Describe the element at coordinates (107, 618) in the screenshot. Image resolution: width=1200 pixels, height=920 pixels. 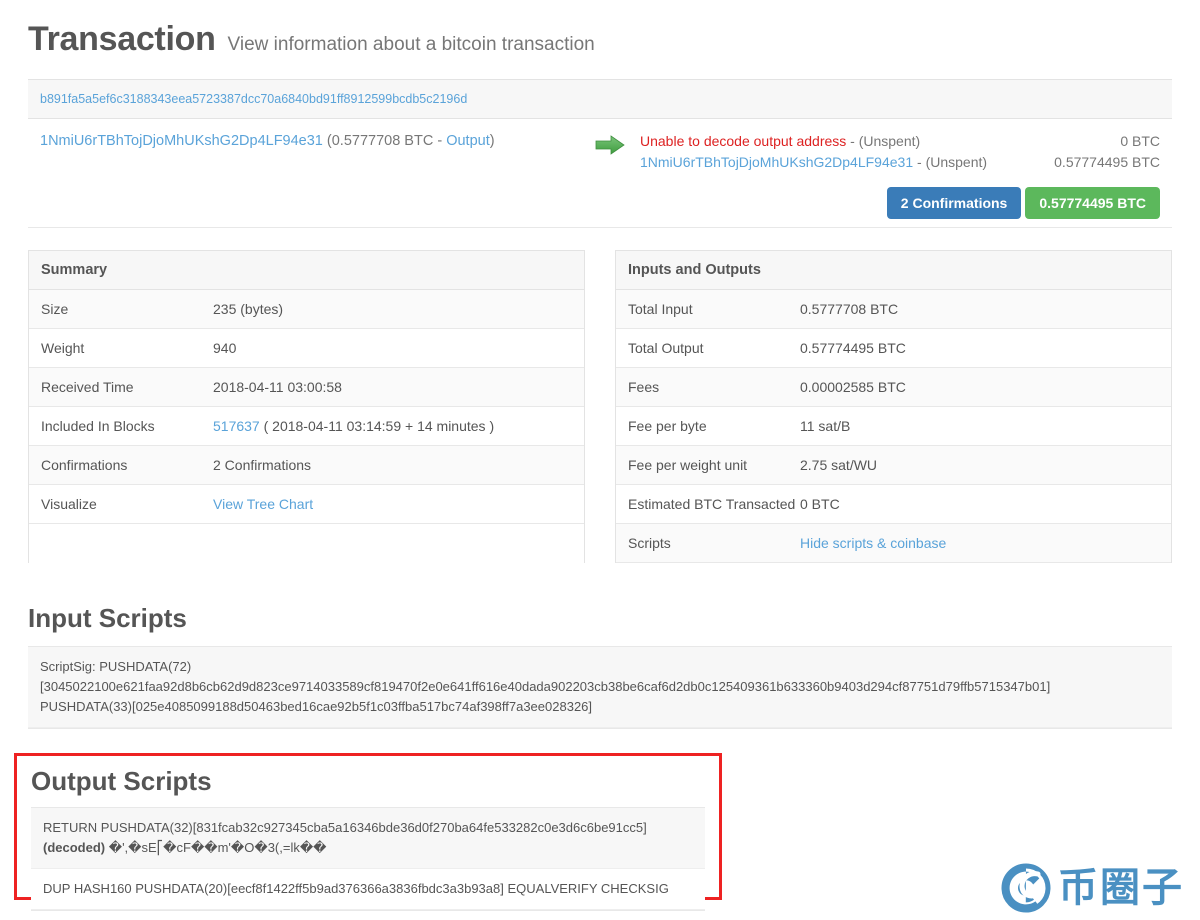
I see `input-scripts-title: Input Scripts` at that location.